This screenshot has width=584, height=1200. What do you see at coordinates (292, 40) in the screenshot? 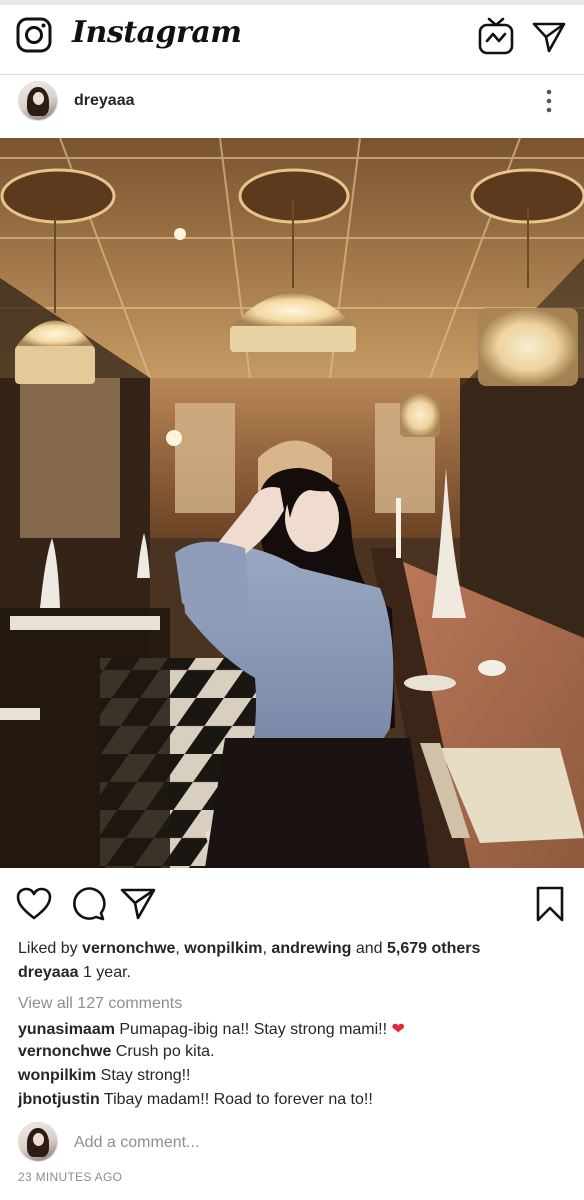
I see `top-app-bar: Instagram` at bounding box center [292, 40].